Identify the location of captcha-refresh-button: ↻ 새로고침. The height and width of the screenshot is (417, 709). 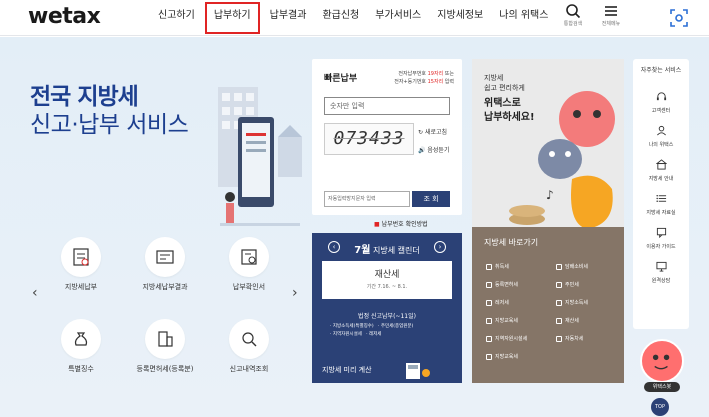
(432, 131).